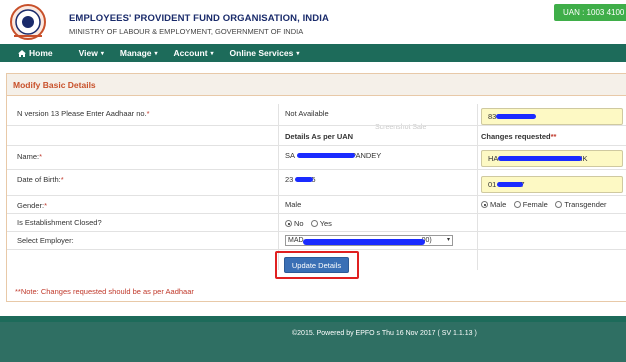 The image size is (626, 362). Describe the element at coordinates (552, 184) in the screenshot. I see `dob-input: 017` at that location.